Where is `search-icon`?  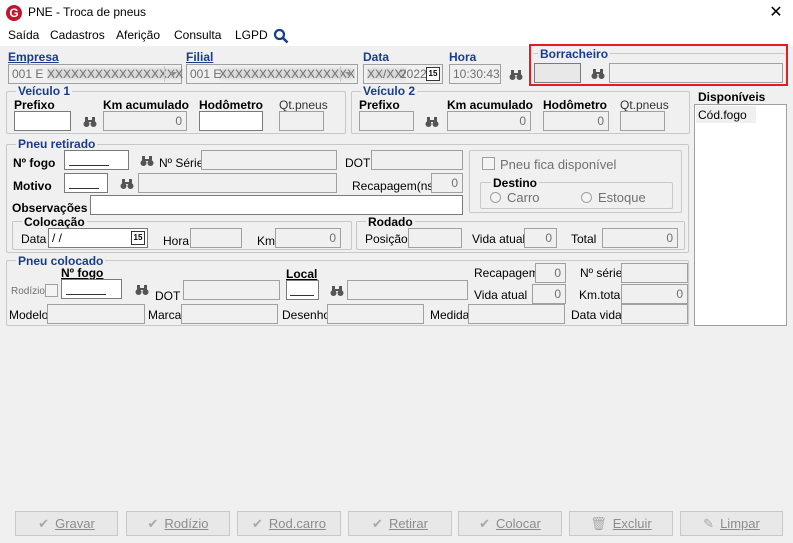 search-icon is located at coordinates (281, 36).